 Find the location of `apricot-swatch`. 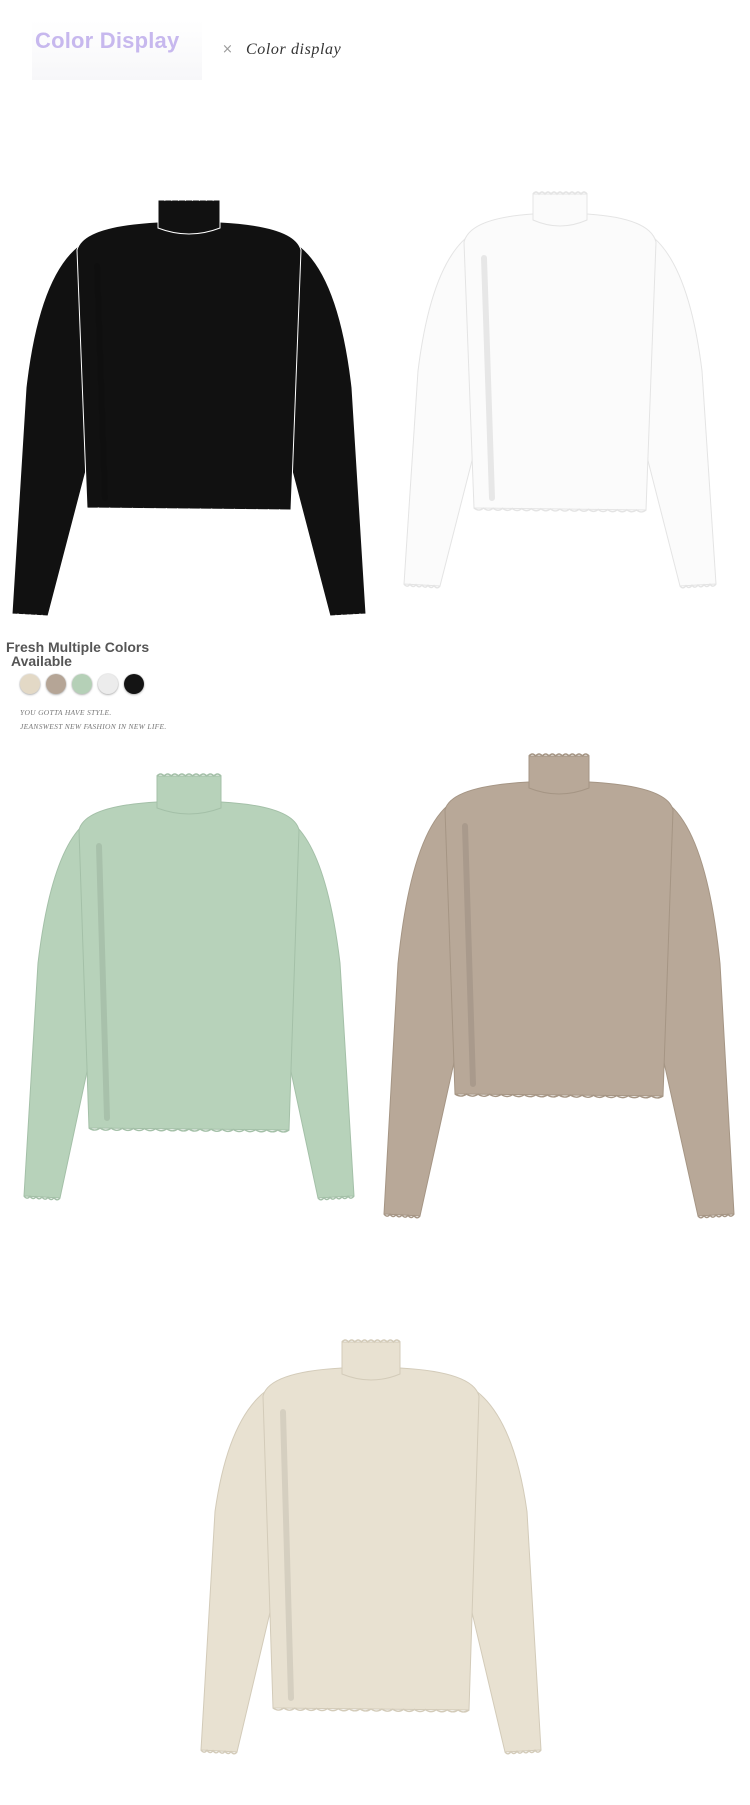

apricot-swatch is located at coordinates (30, 684).